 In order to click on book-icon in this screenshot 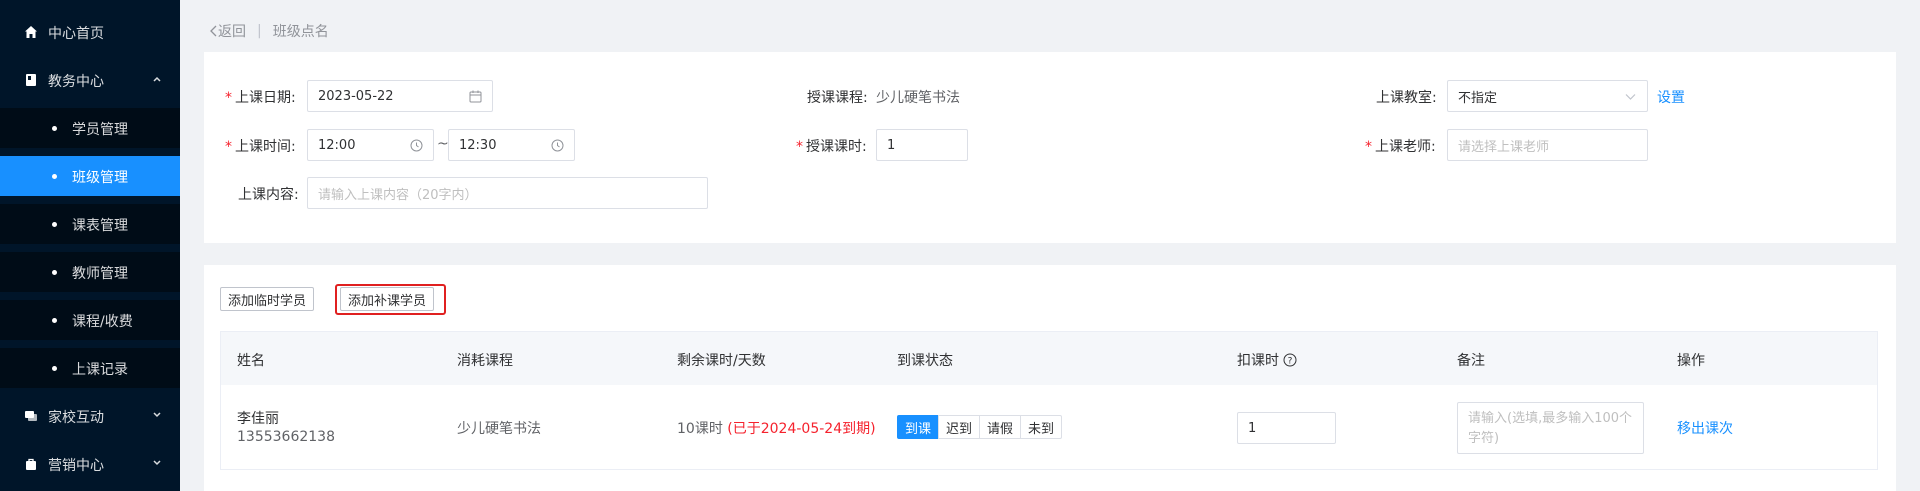, I will do `click(31, 80)`.